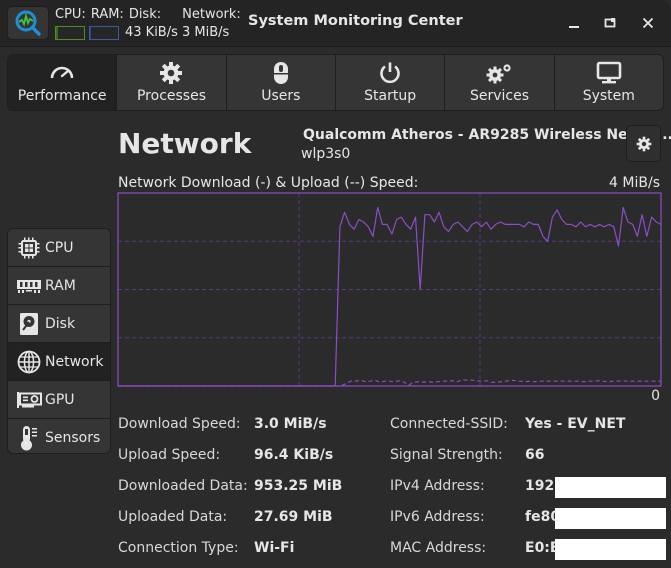  What do you see at coordinates (499, 96) in the screenshot?
I see `tab-label: Services` at bounding box center [499, 96].